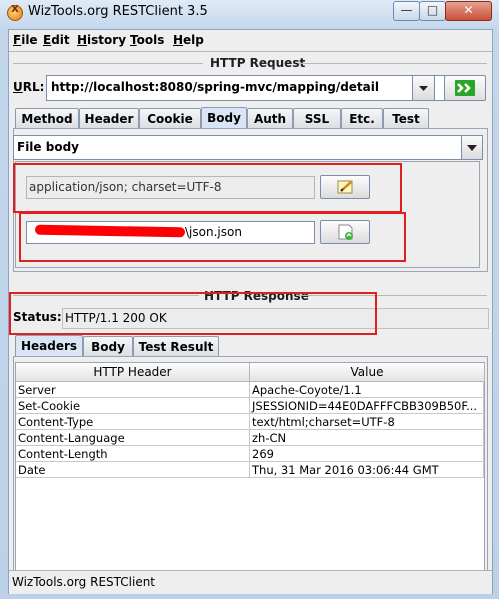 The image size is (499, 599). Describe the element at coordinates (147, 40) in the screenshot. I see `menu-tools: Tools` at that location.